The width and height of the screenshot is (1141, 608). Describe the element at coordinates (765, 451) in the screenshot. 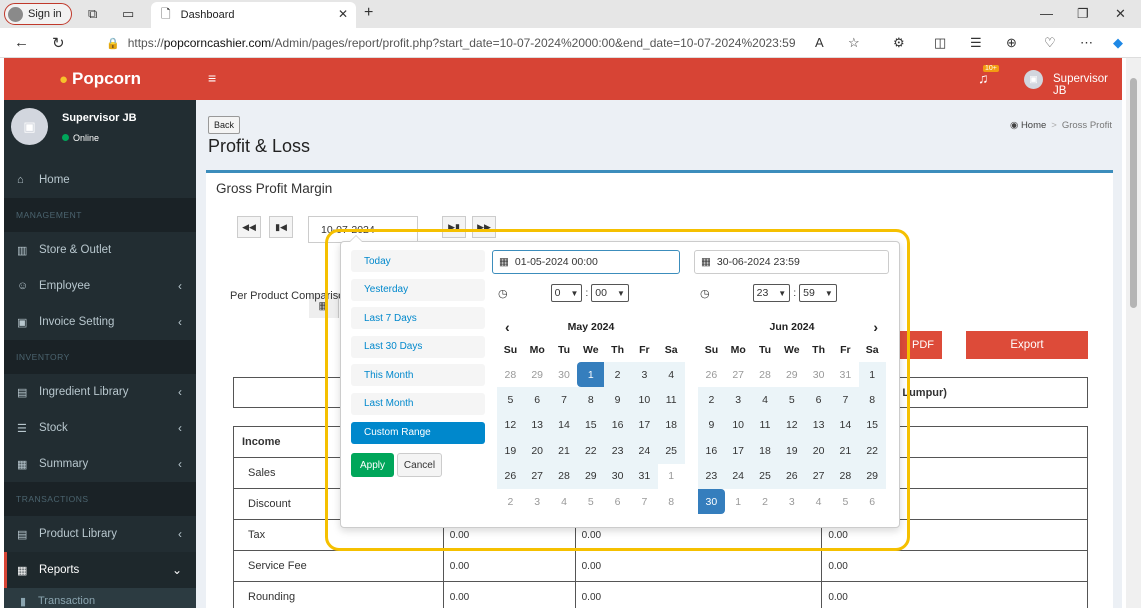

I see `calendar-day: 18` at that location.